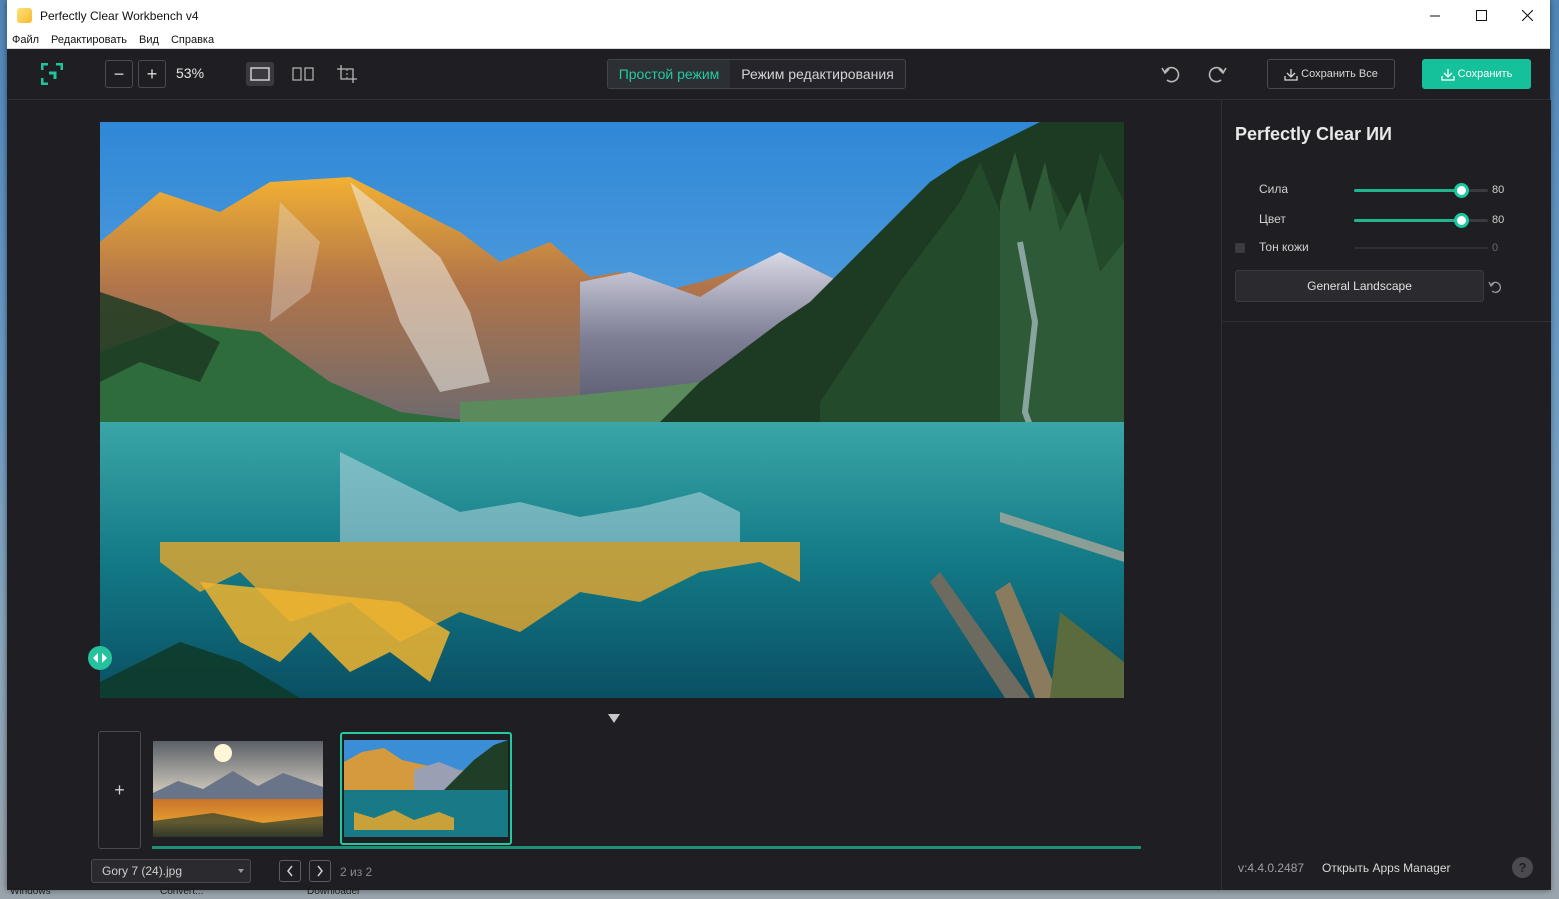 The height and width of the screenshot is (899, 1559). Describe the element at coordinates (26, 40) in the screenshot. I see `menu-file: Файл` at that location.